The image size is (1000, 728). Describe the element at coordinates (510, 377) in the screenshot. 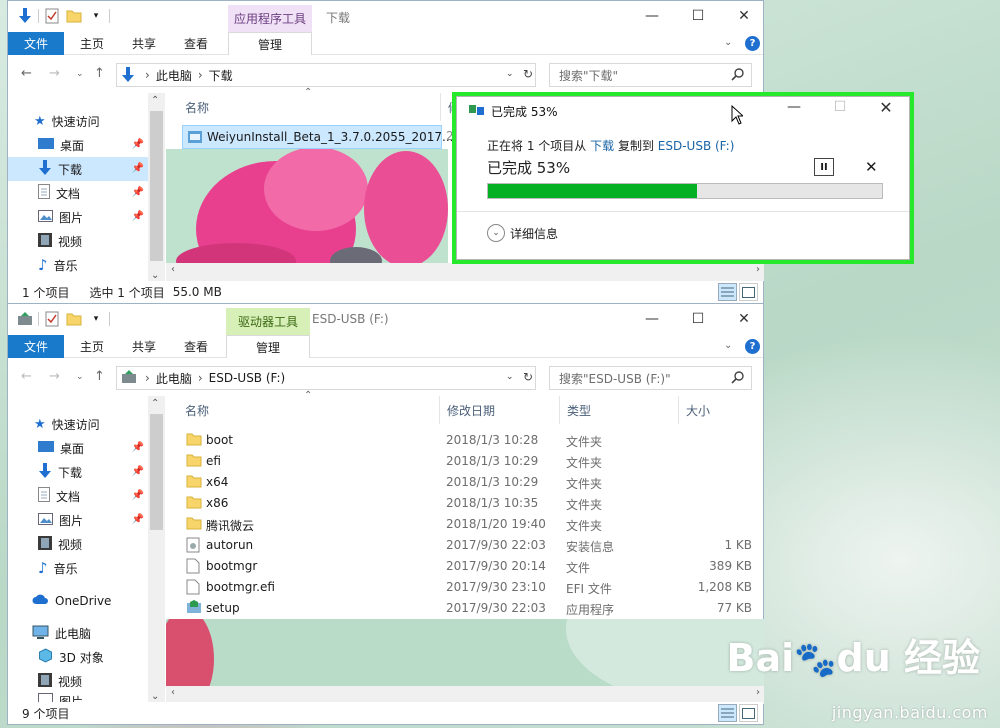

I see `address-dropdown-icon: ⌄` at that location.